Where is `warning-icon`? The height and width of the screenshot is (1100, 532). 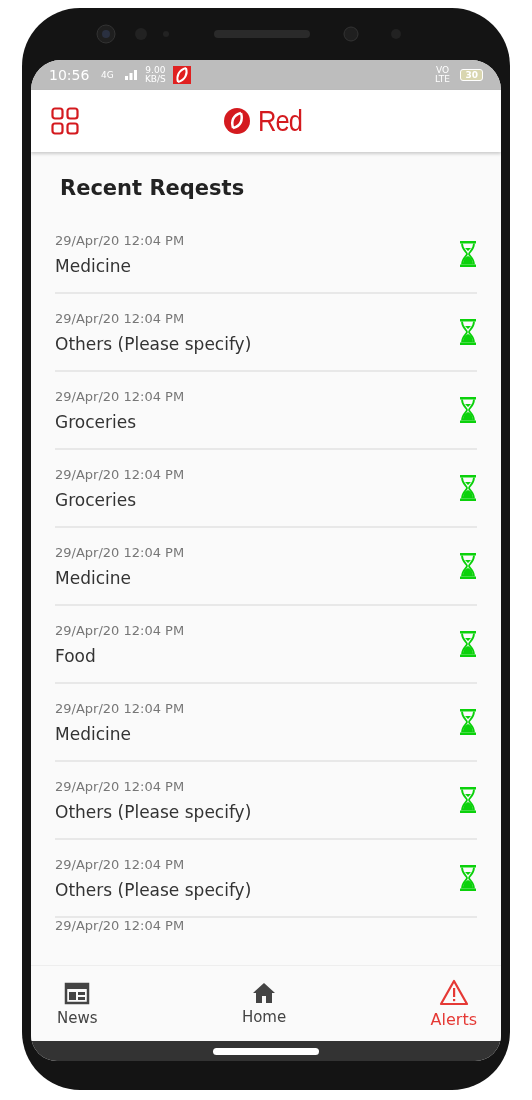 warning-icon is located at coordinates (453, 992).